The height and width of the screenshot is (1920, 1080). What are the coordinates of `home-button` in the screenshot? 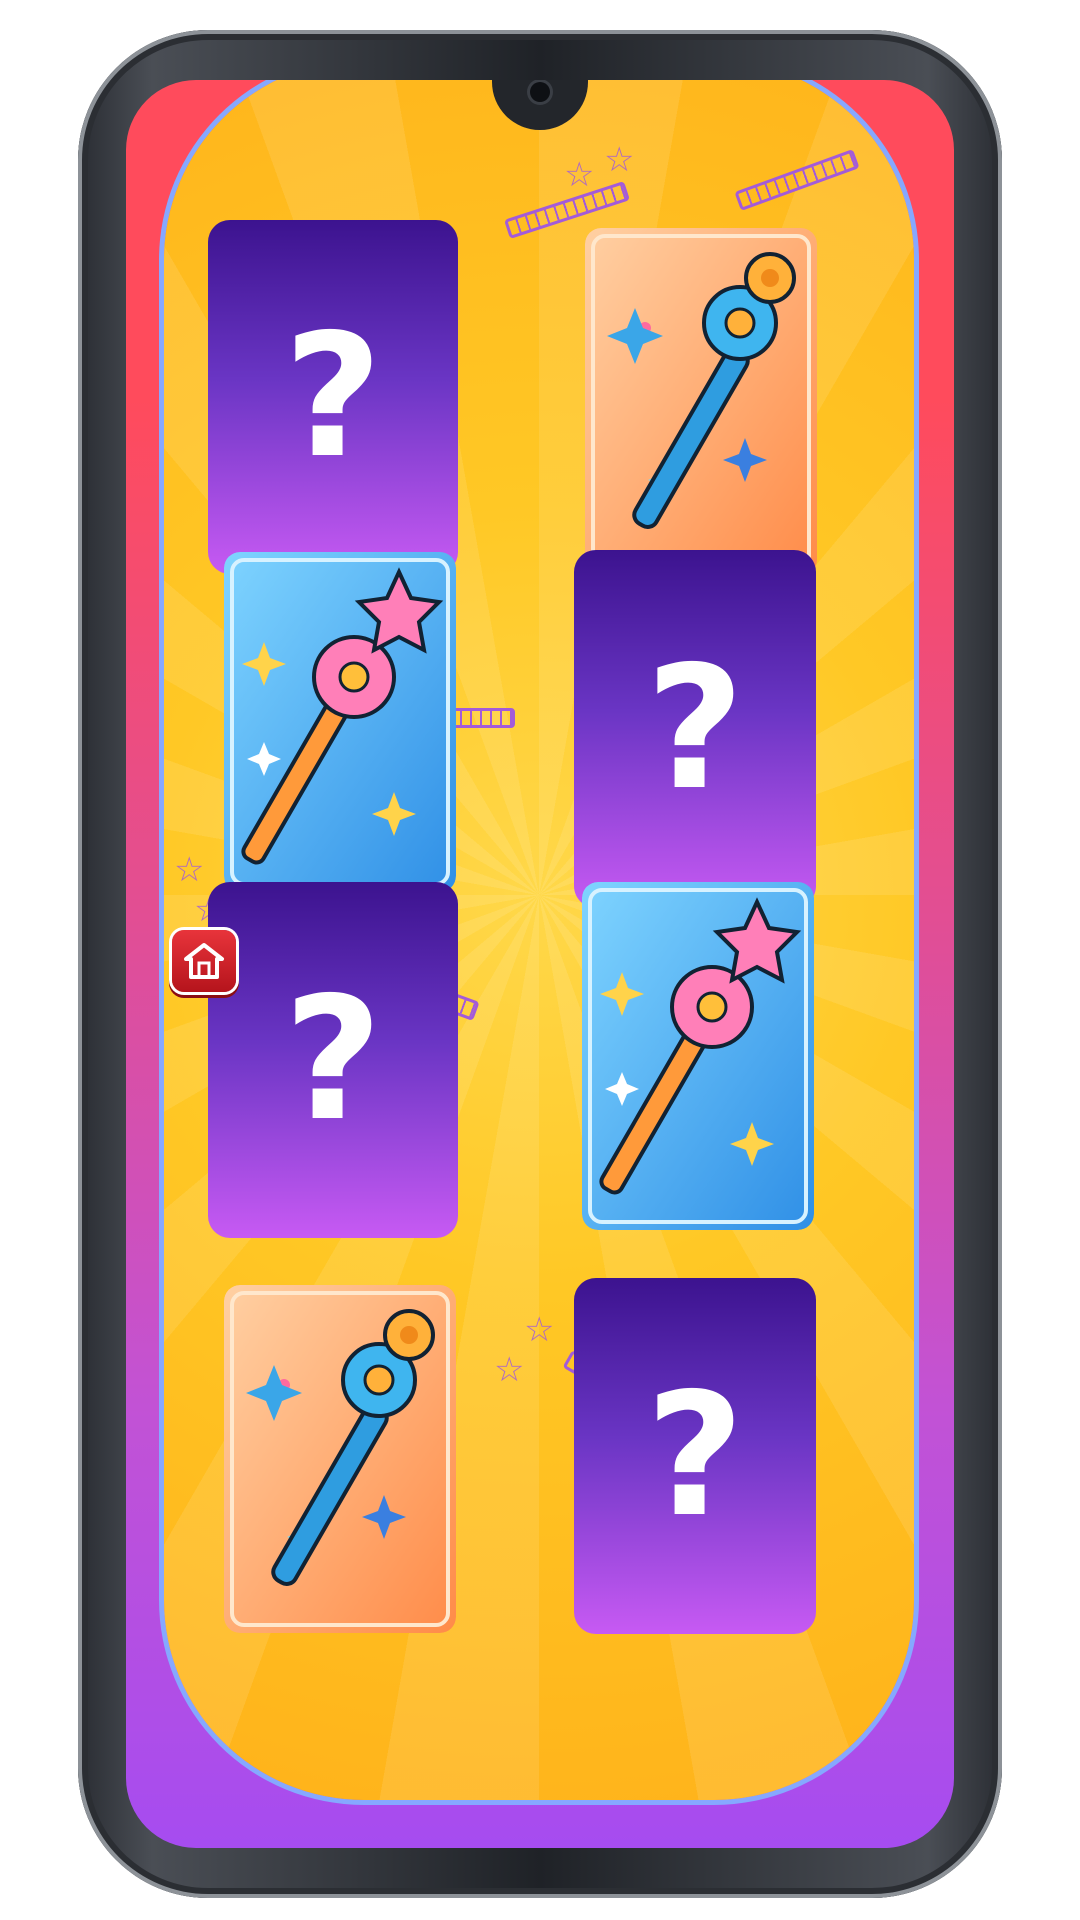 It's located at (204, 961).